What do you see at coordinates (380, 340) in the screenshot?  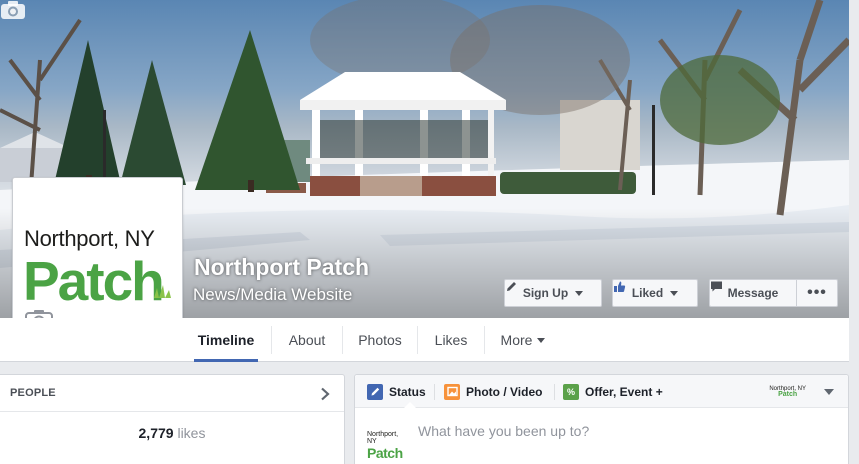 I see `tab-photos: Photos` at bounding box center [380, 340].